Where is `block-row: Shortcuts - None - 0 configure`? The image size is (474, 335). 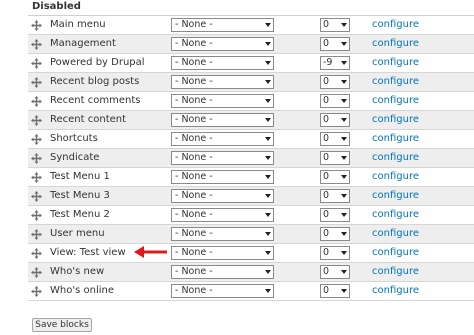 block-row: Shortcuts - None - 0 configure is located at coordinates (251, 139).